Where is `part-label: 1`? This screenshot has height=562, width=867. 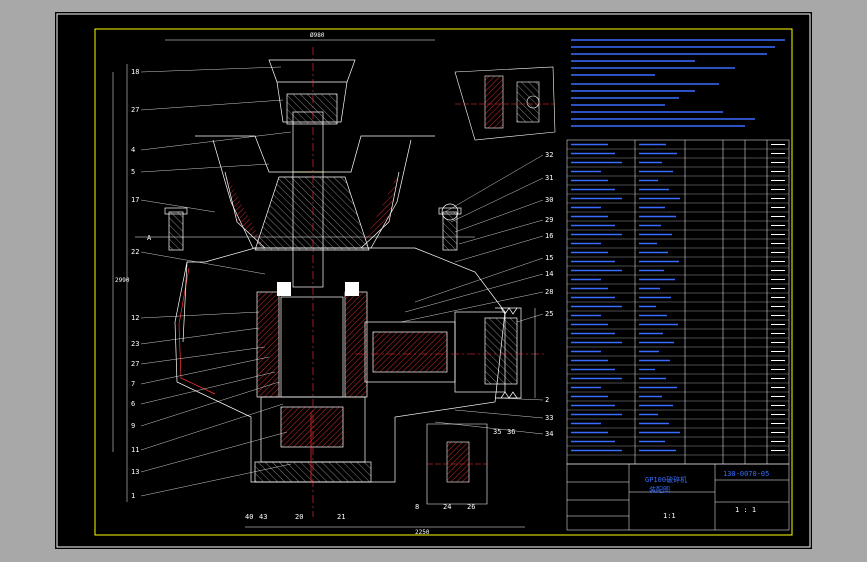
part-label: 1 is located at coordinates (133, 496).